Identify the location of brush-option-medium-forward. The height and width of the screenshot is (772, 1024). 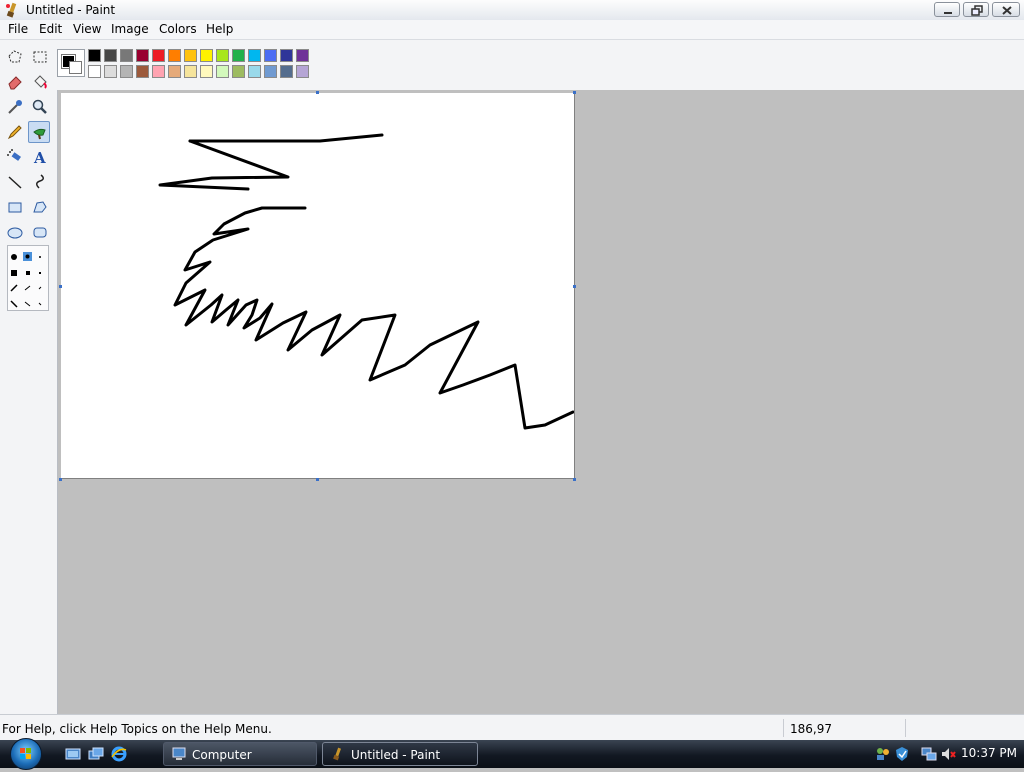
(27, 288).